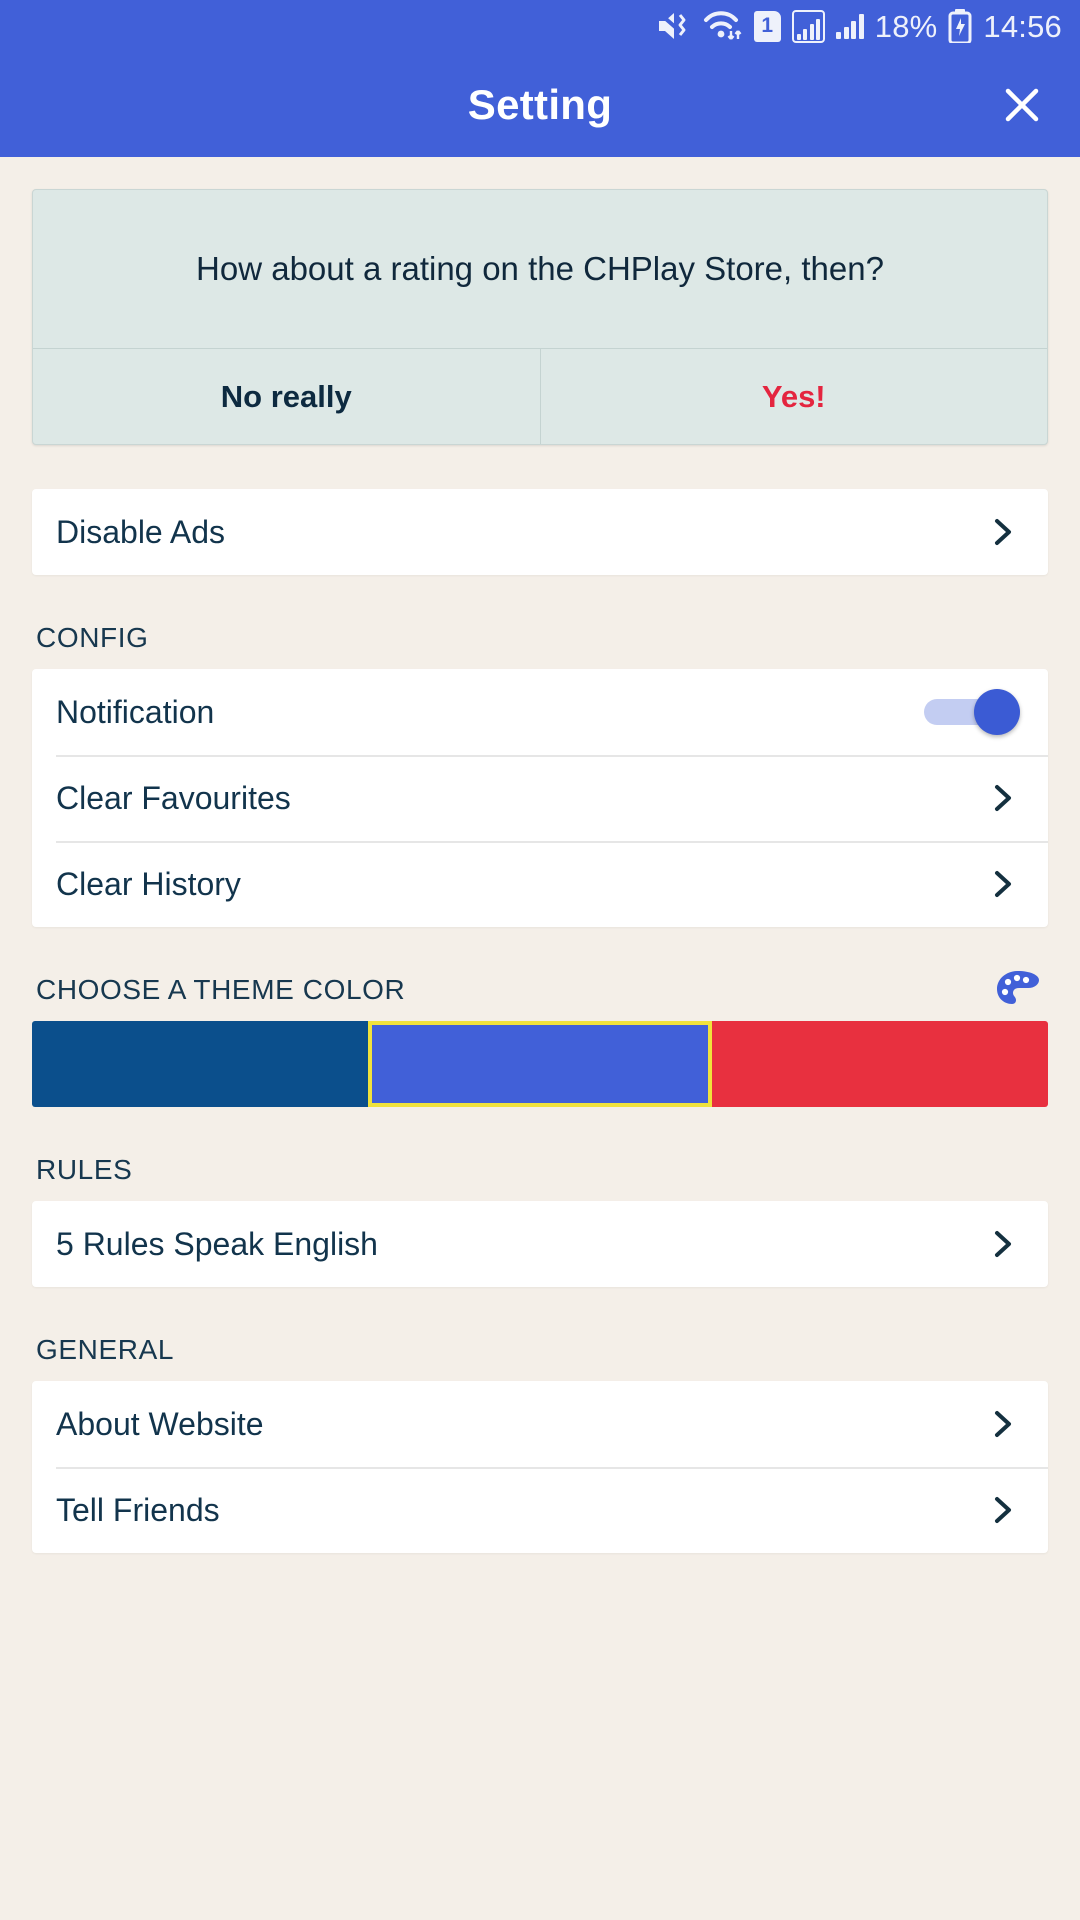  What do you see at coordinates (808, 26) in the screenshot?
I see `signal-boxed-icon` at bounding box center [808, 26].